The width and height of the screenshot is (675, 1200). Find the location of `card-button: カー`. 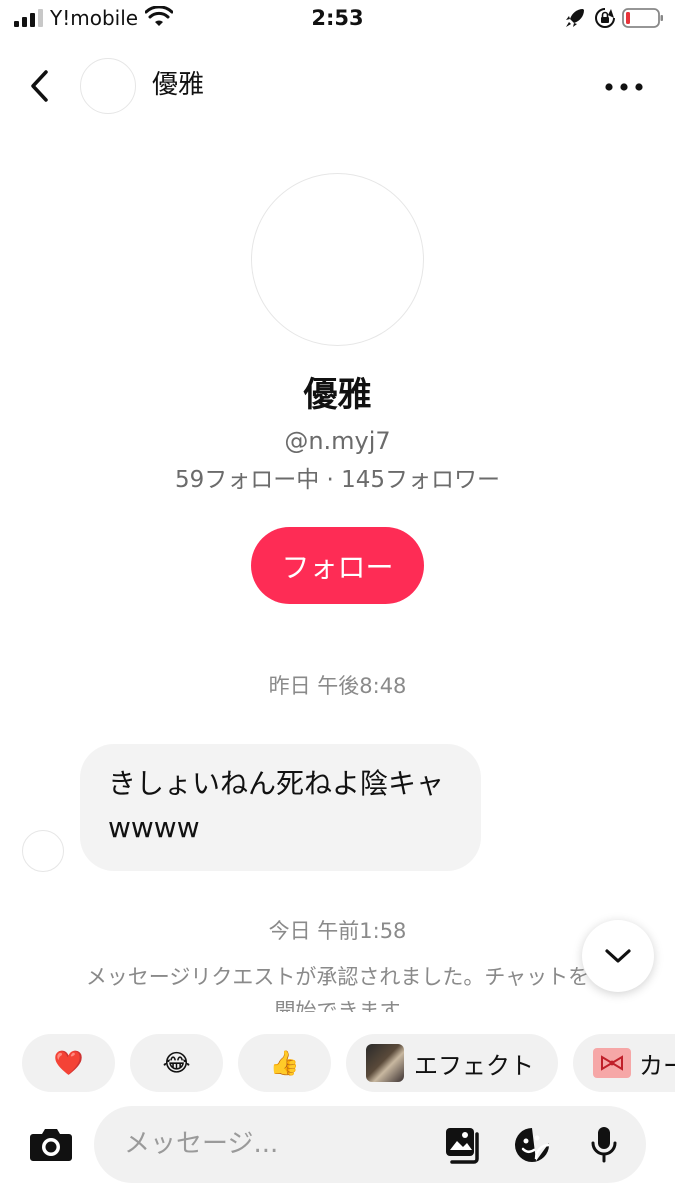

card-button: カー is located at coordinates (624, 1063).